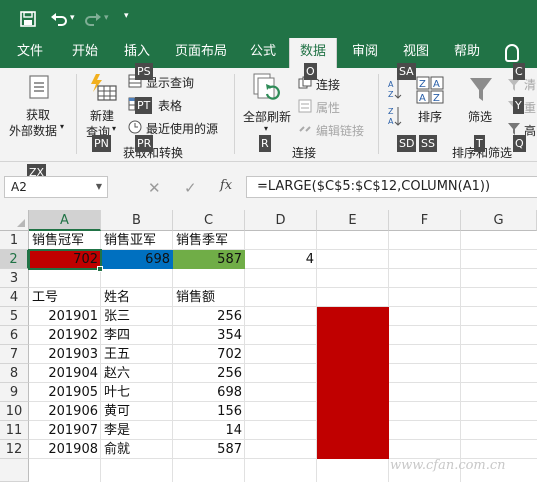 This screenshot has height=482, width=537. What do you see at coordinates (102, 115) in the screenshot?
I see `new-query-label-1: 新建` at bounding box center [102, 115].